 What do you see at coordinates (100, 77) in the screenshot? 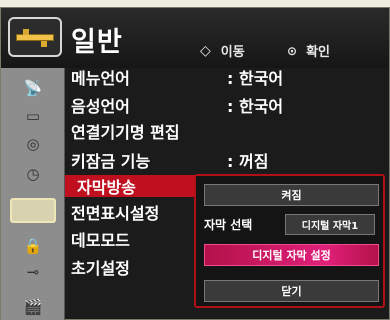
I see `menu-item: 메뉴언어` at bounding box center [100, 77].